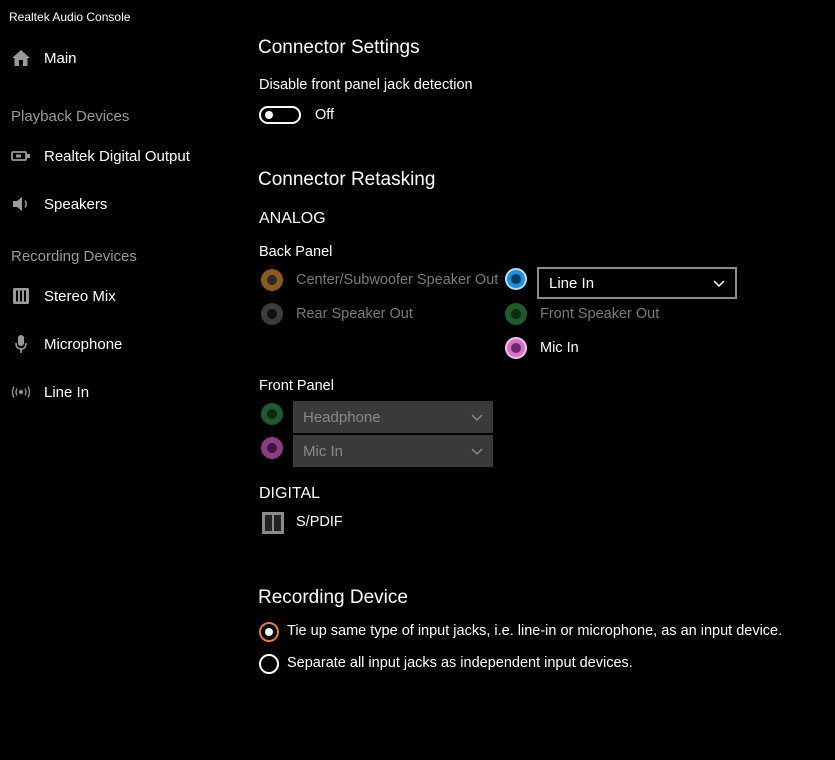 This screenshot has height=760, width=835. I want to click on connector-settings-title: Connector Settings, so click(339, 47).